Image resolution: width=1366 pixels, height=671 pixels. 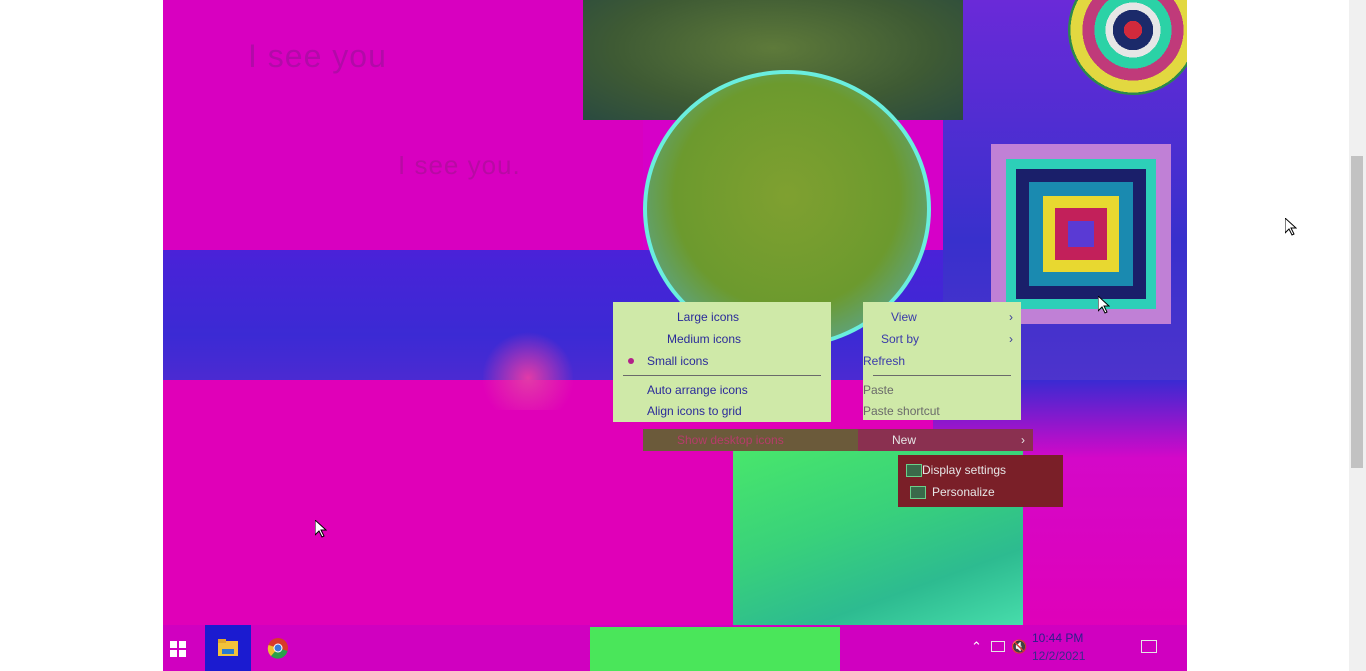 I want to click on menu-item-label: Personalize, so click(x=963, y=492).